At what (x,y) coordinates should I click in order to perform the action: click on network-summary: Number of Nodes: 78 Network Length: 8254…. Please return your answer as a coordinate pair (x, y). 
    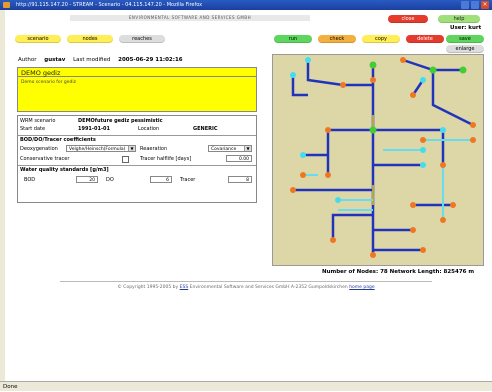
    Looking at the image, I should click on (398, 272).